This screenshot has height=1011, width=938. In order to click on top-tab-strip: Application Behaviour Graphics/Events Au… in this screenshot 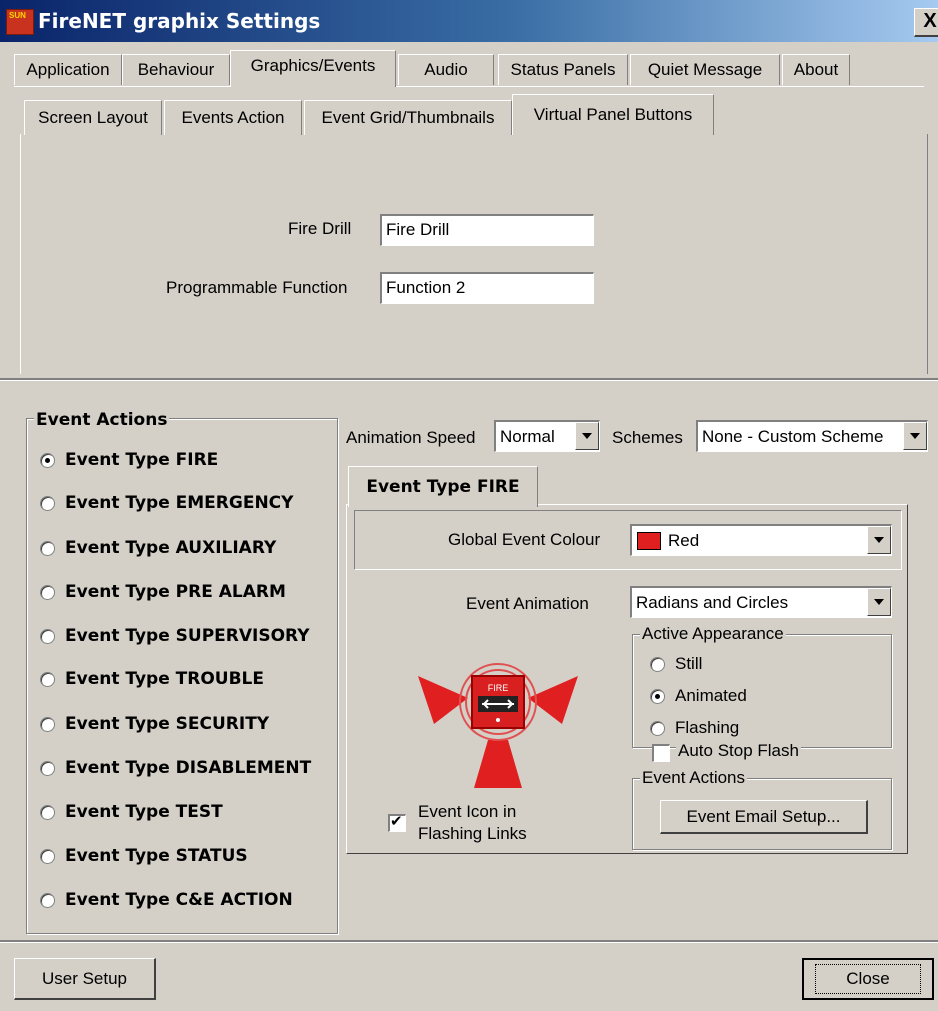, I will do `click(469, 68)`.